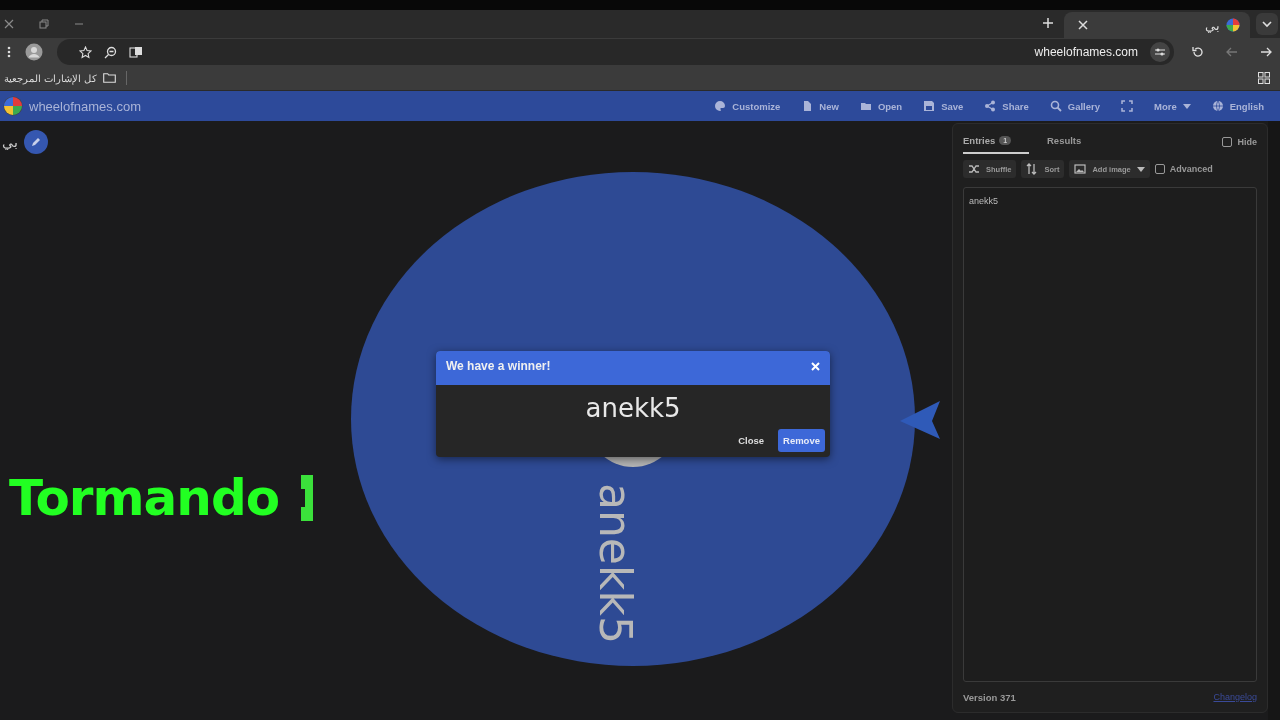 The height and width of the screenshot is (720, 1280). What do you see at coordinates (60, 78) in the screenshot?
I see `bookmark-folder: كل الإشارات المرجعية` at bounding box center [60, 78].